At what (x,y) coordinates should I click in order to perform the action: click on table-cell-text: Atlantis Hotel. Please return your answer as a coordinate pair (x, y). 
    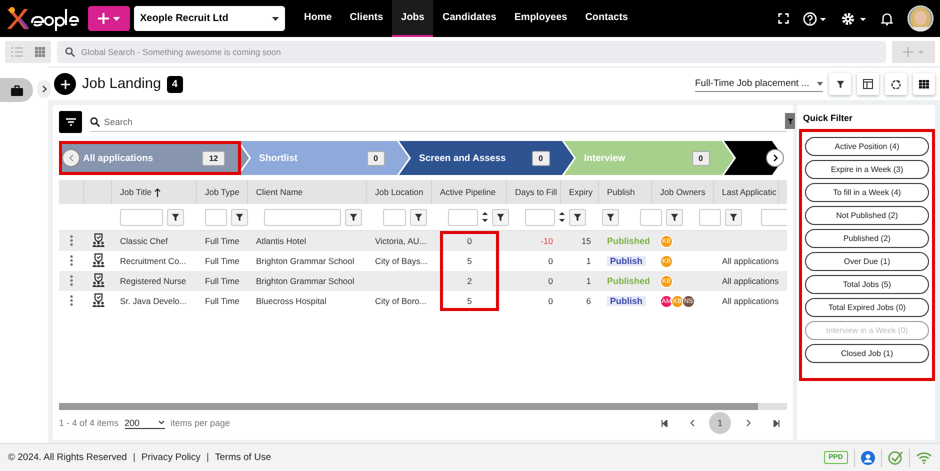
    Looking at the image, I should click on (281, 241).